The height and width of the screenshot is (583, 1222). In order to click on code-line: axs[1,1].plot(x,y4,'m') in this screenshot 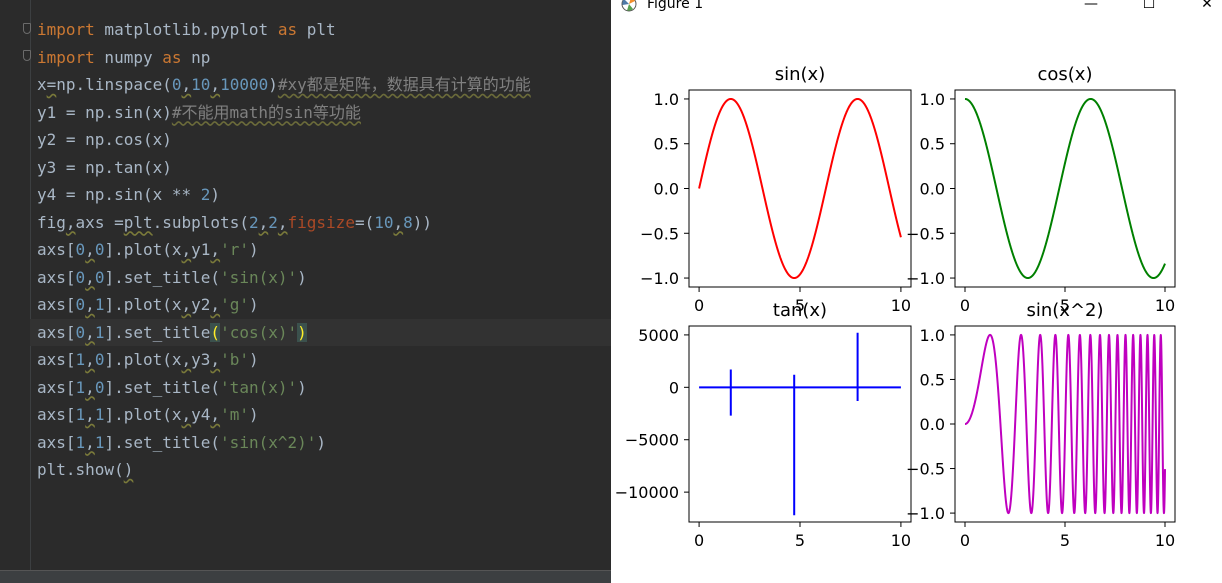, I will do `click(284, 415)`.